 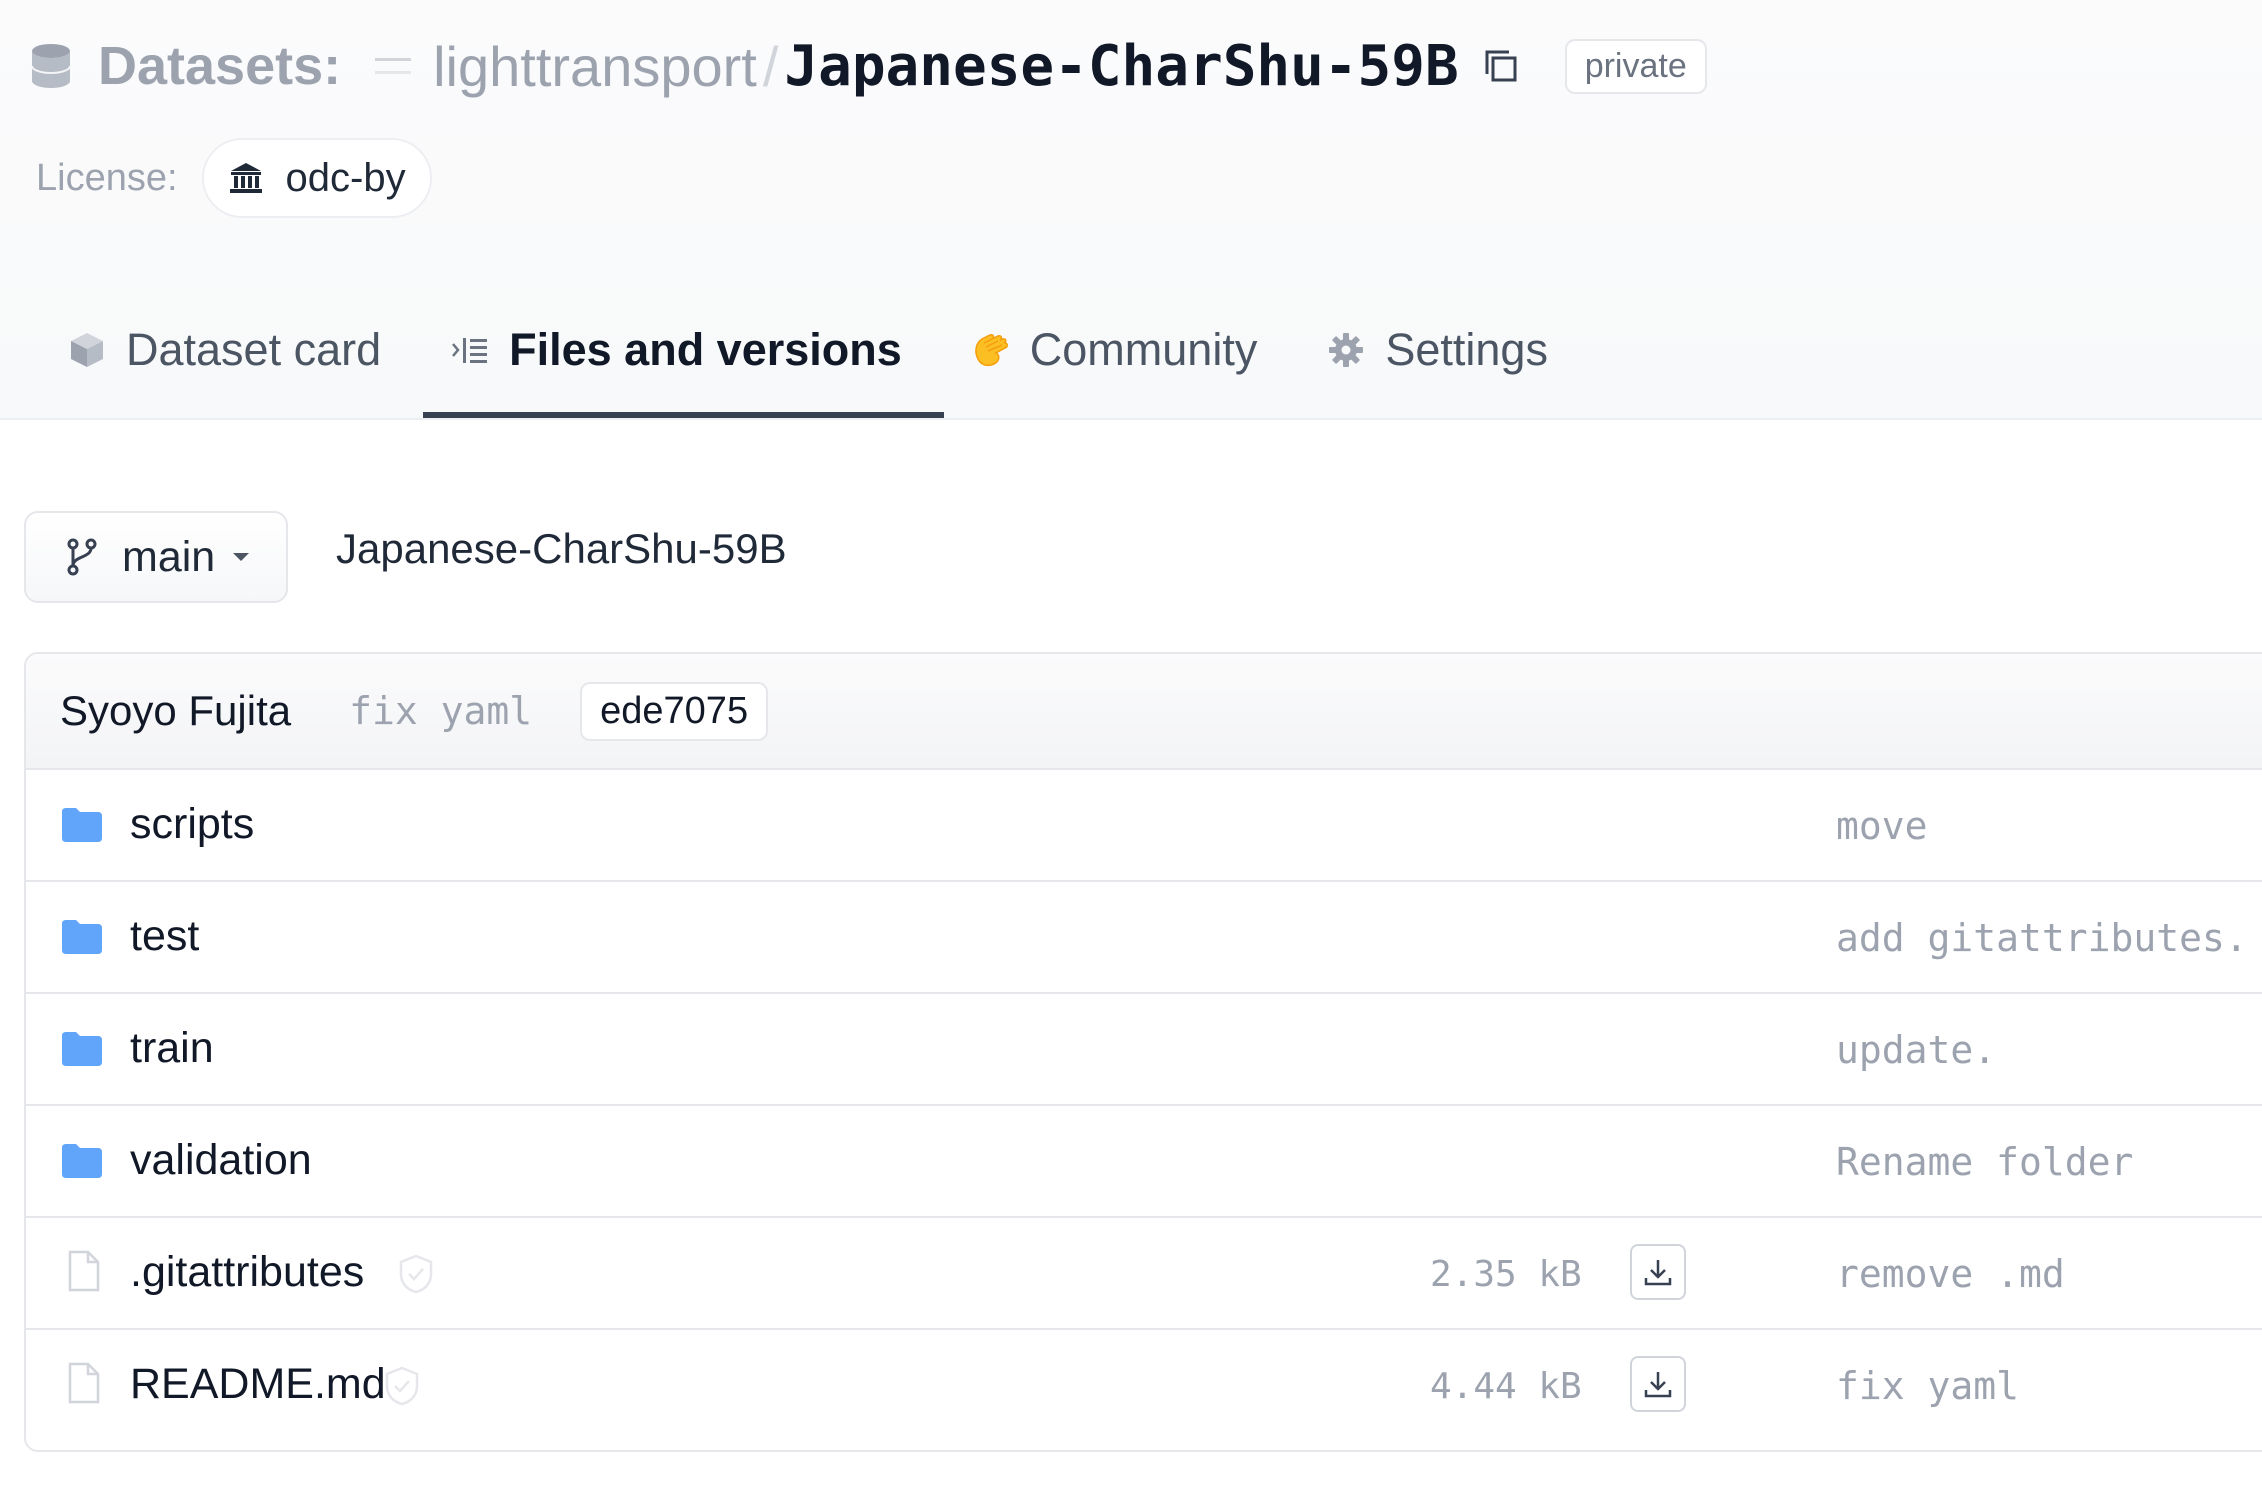 What do you see at coordinates (164, 936) in the screenshot?
I see `file-name: test` at bounding box center [164, 936].